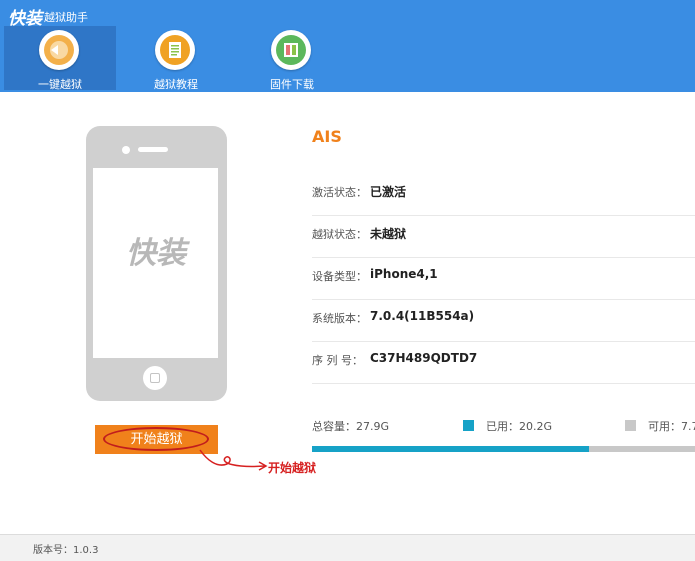 This screenshot has height=561, width=695. What do you see at coordinates (519, 426) in the screenshot?
I see `storage-used: 已用：20.2G` at bounding box center [519, 426].